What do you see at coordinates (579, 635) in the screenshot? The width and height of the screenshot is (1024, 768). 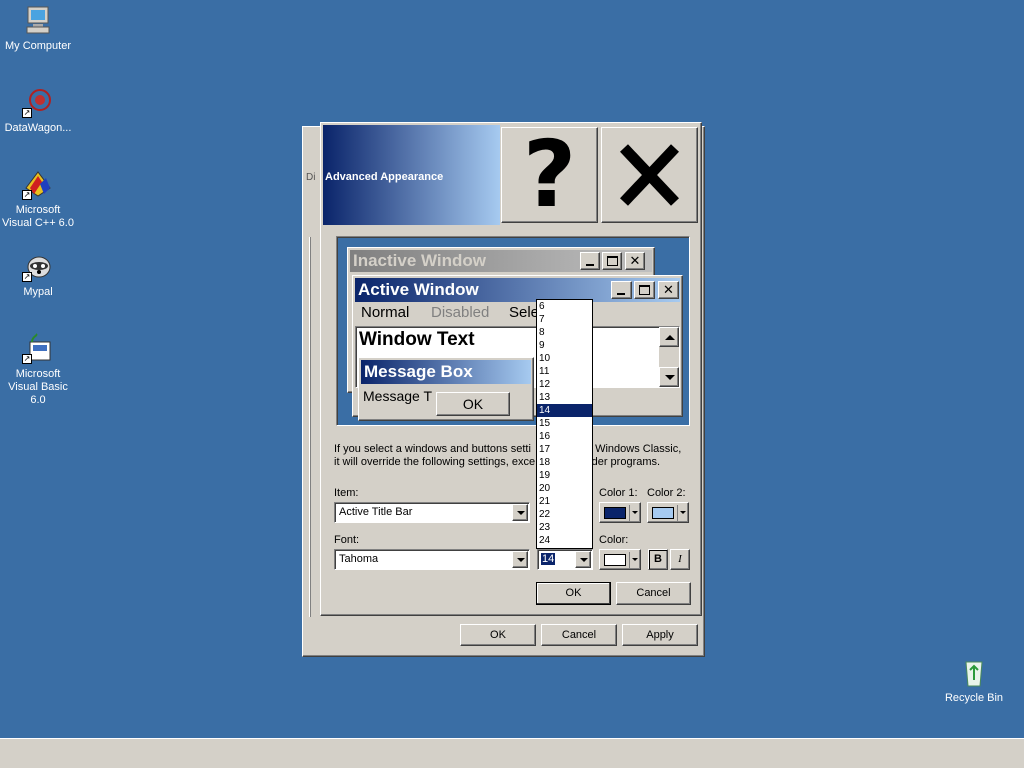 I see `cancel-button: Cancel` at bounding box center [579, 635].